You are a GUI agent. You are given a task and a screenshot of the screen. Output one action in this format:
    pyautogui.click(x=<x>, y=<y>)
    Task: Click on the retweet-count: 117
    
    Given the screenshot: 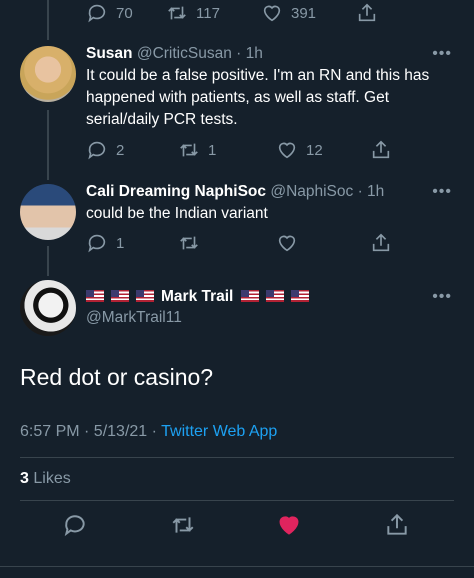 What is the action you would take?
    pyautogui.click(x=208, y=13)
    